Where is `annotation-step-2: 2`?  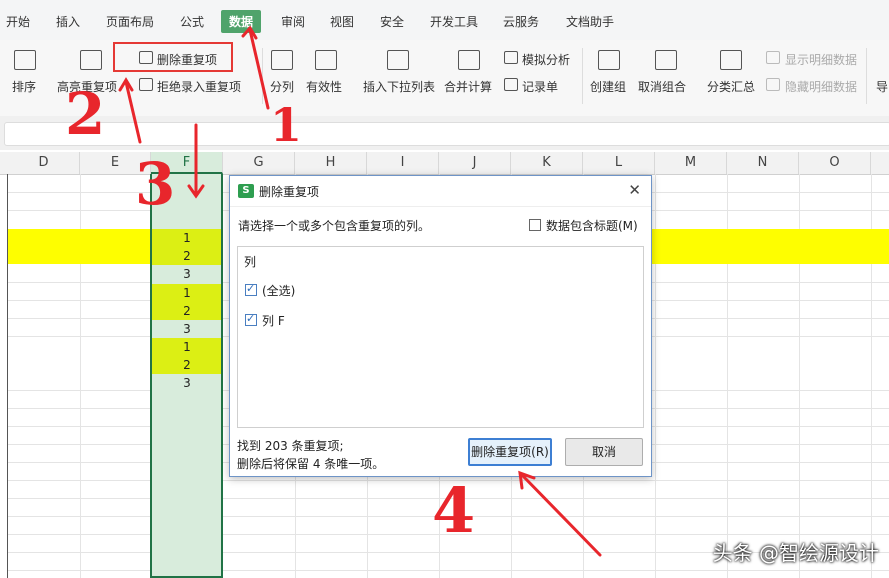
annotation-step-2: 2 is located at coordinates (85, 114).